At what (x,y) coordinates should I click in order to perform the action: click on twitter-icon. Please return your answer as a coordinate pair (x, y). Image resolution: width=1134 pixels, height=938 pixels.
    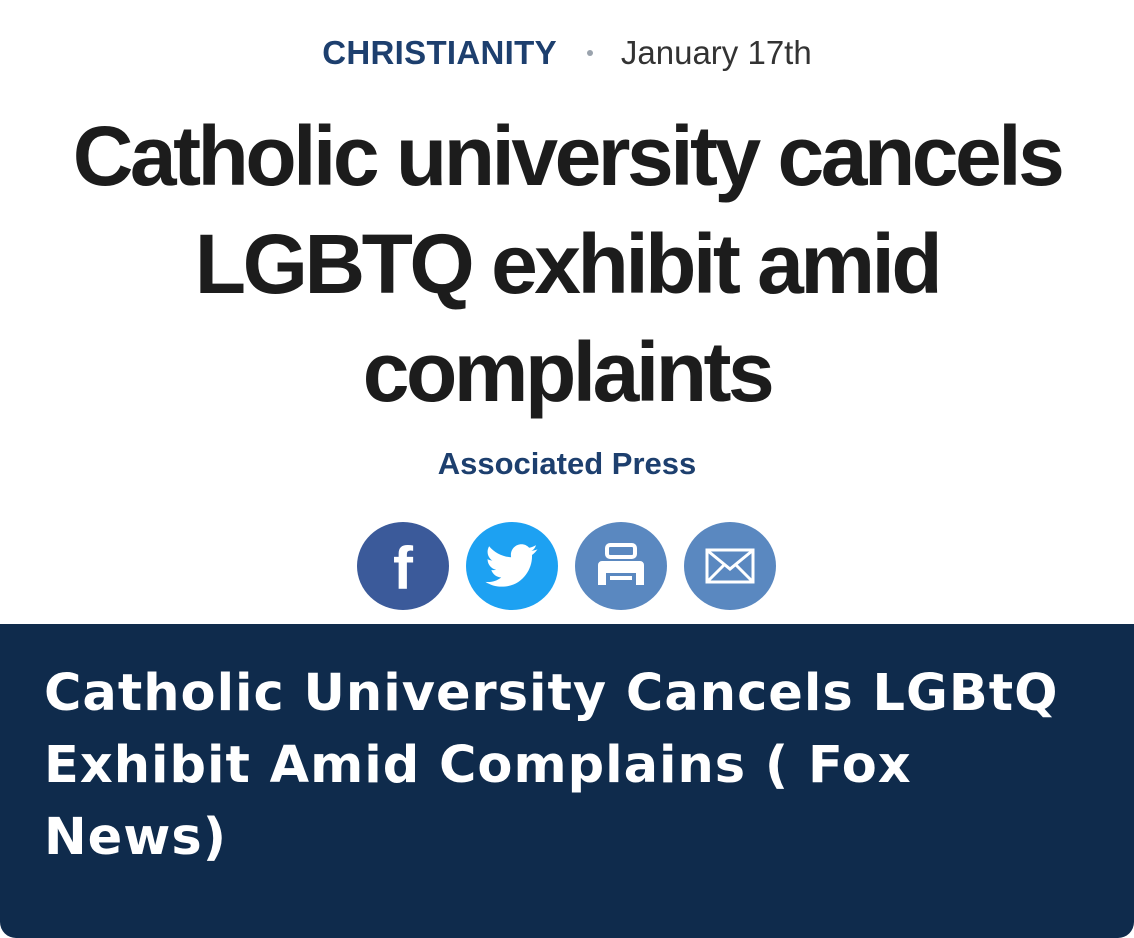
    Looking at the image, I should click on (511, 565).